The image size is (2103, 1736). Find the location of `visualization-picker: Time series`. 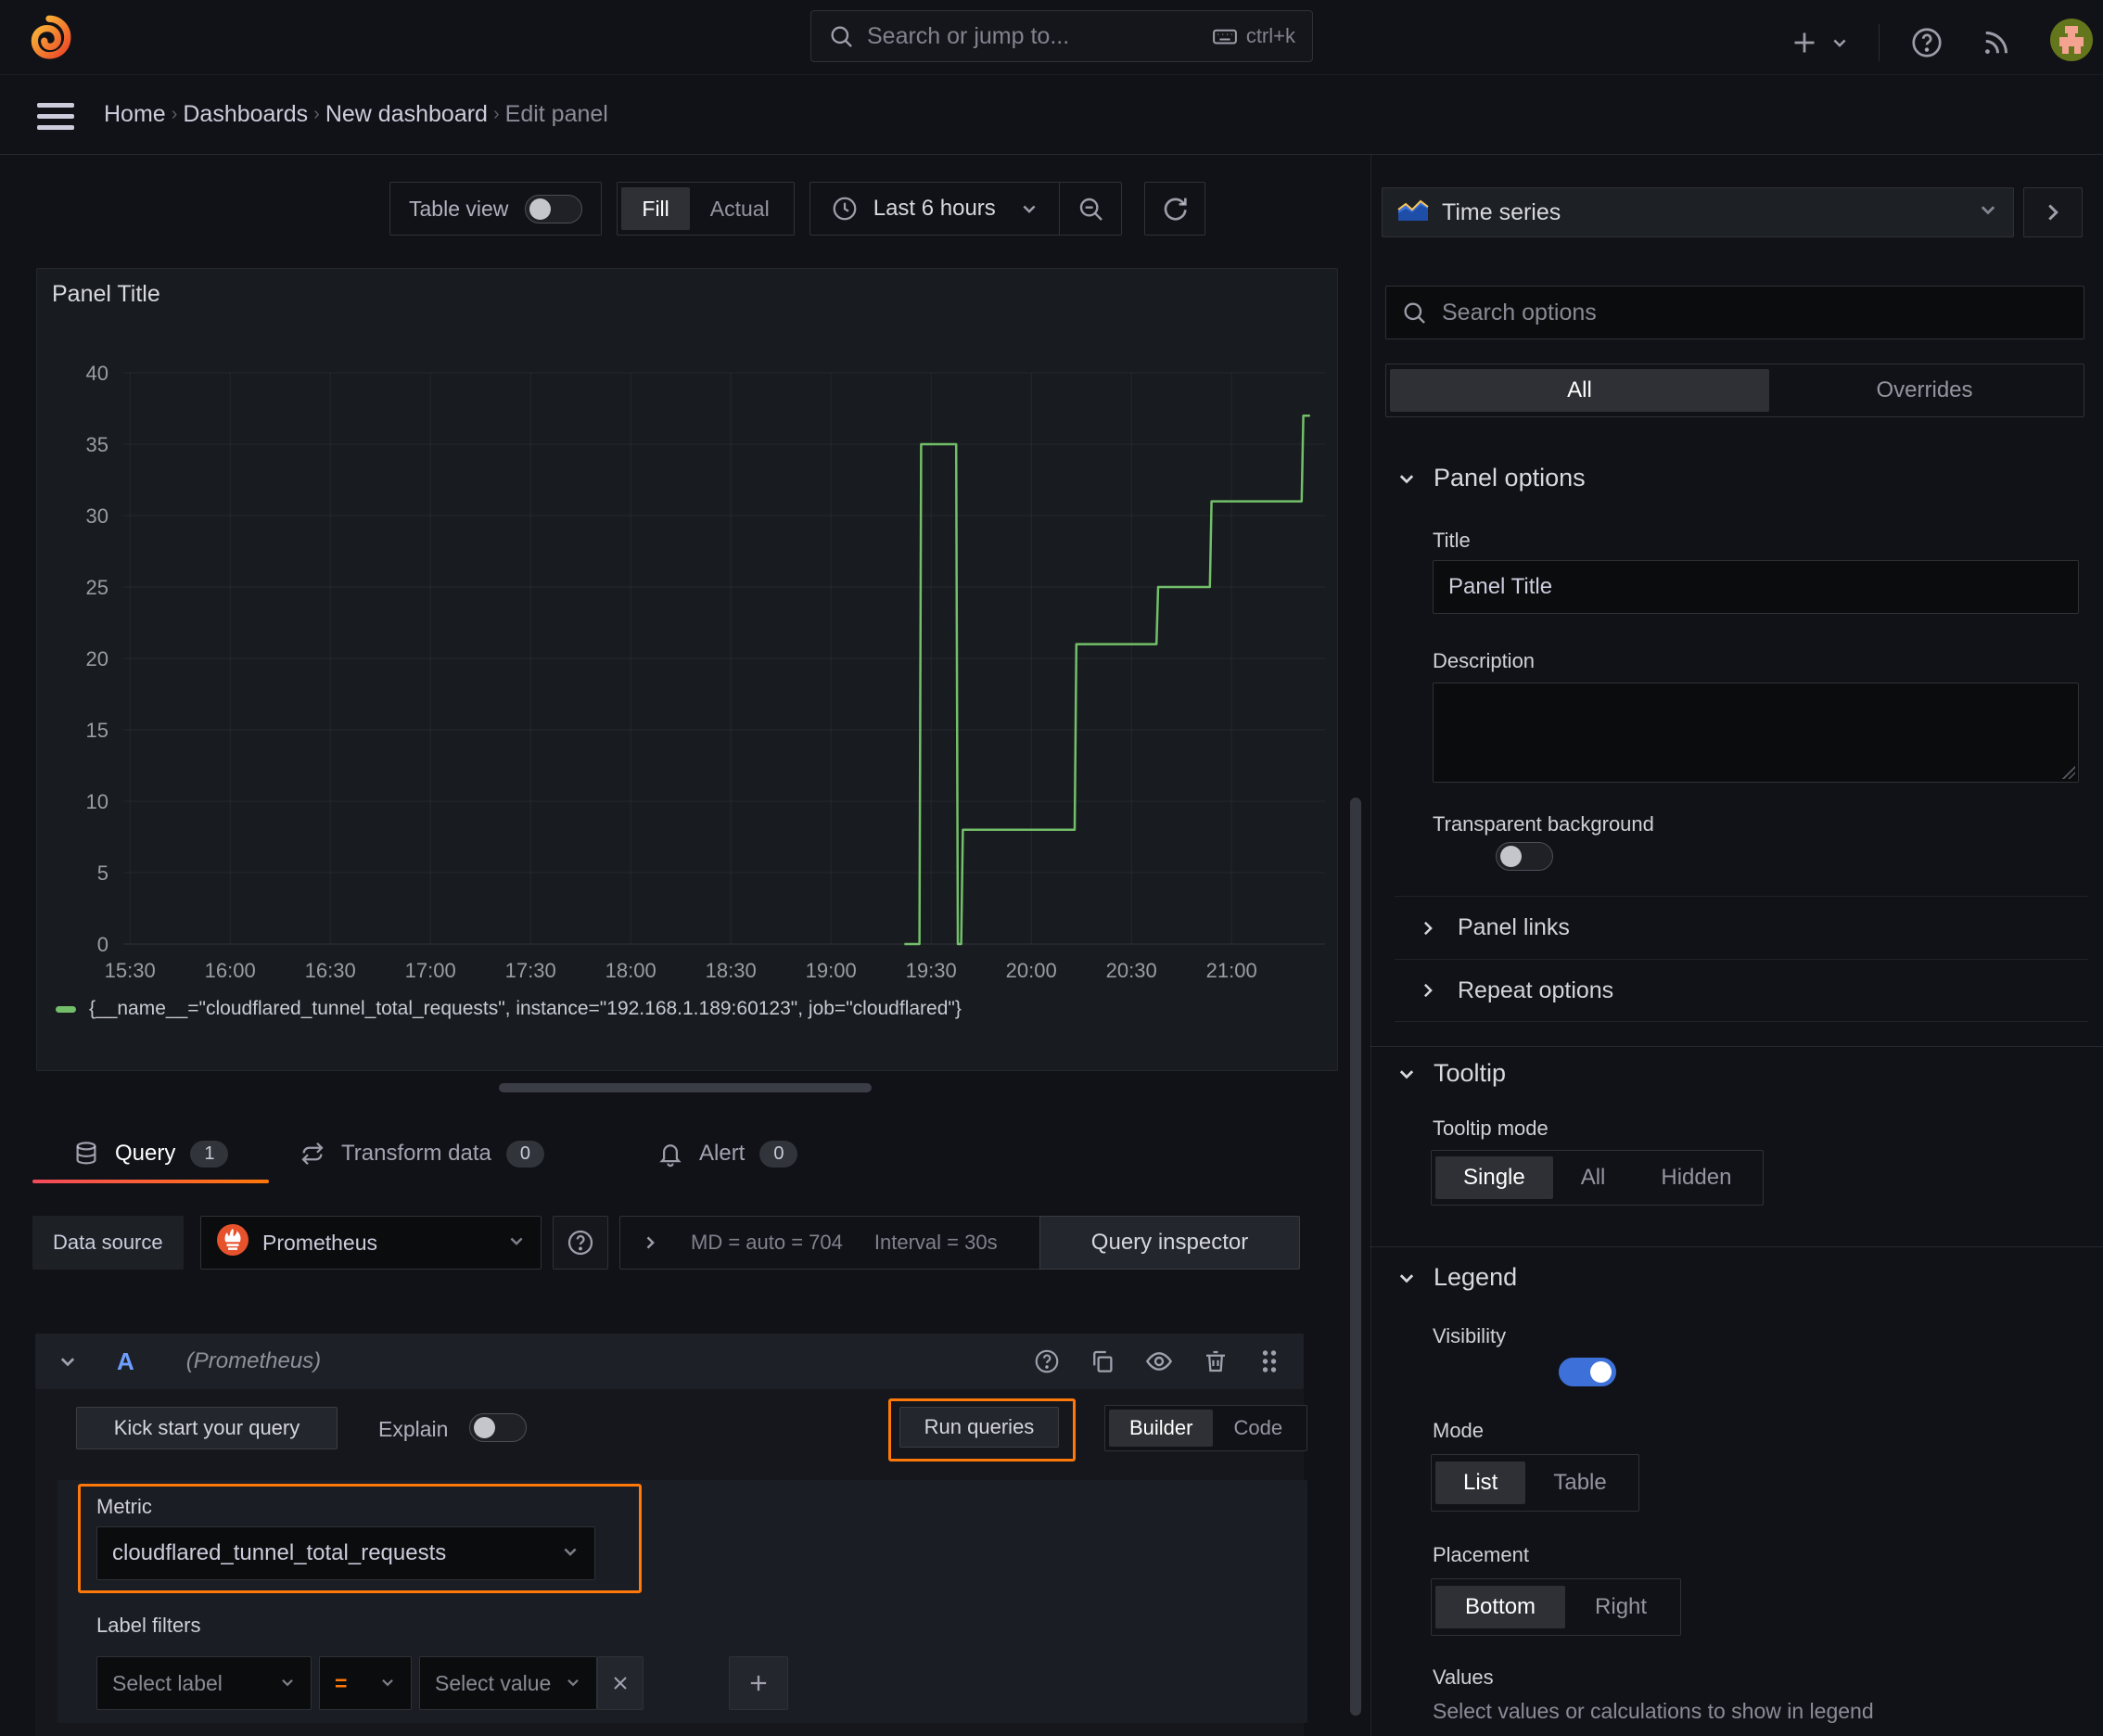

visualization-picker: Time series is located at coordinates (1698, 212).